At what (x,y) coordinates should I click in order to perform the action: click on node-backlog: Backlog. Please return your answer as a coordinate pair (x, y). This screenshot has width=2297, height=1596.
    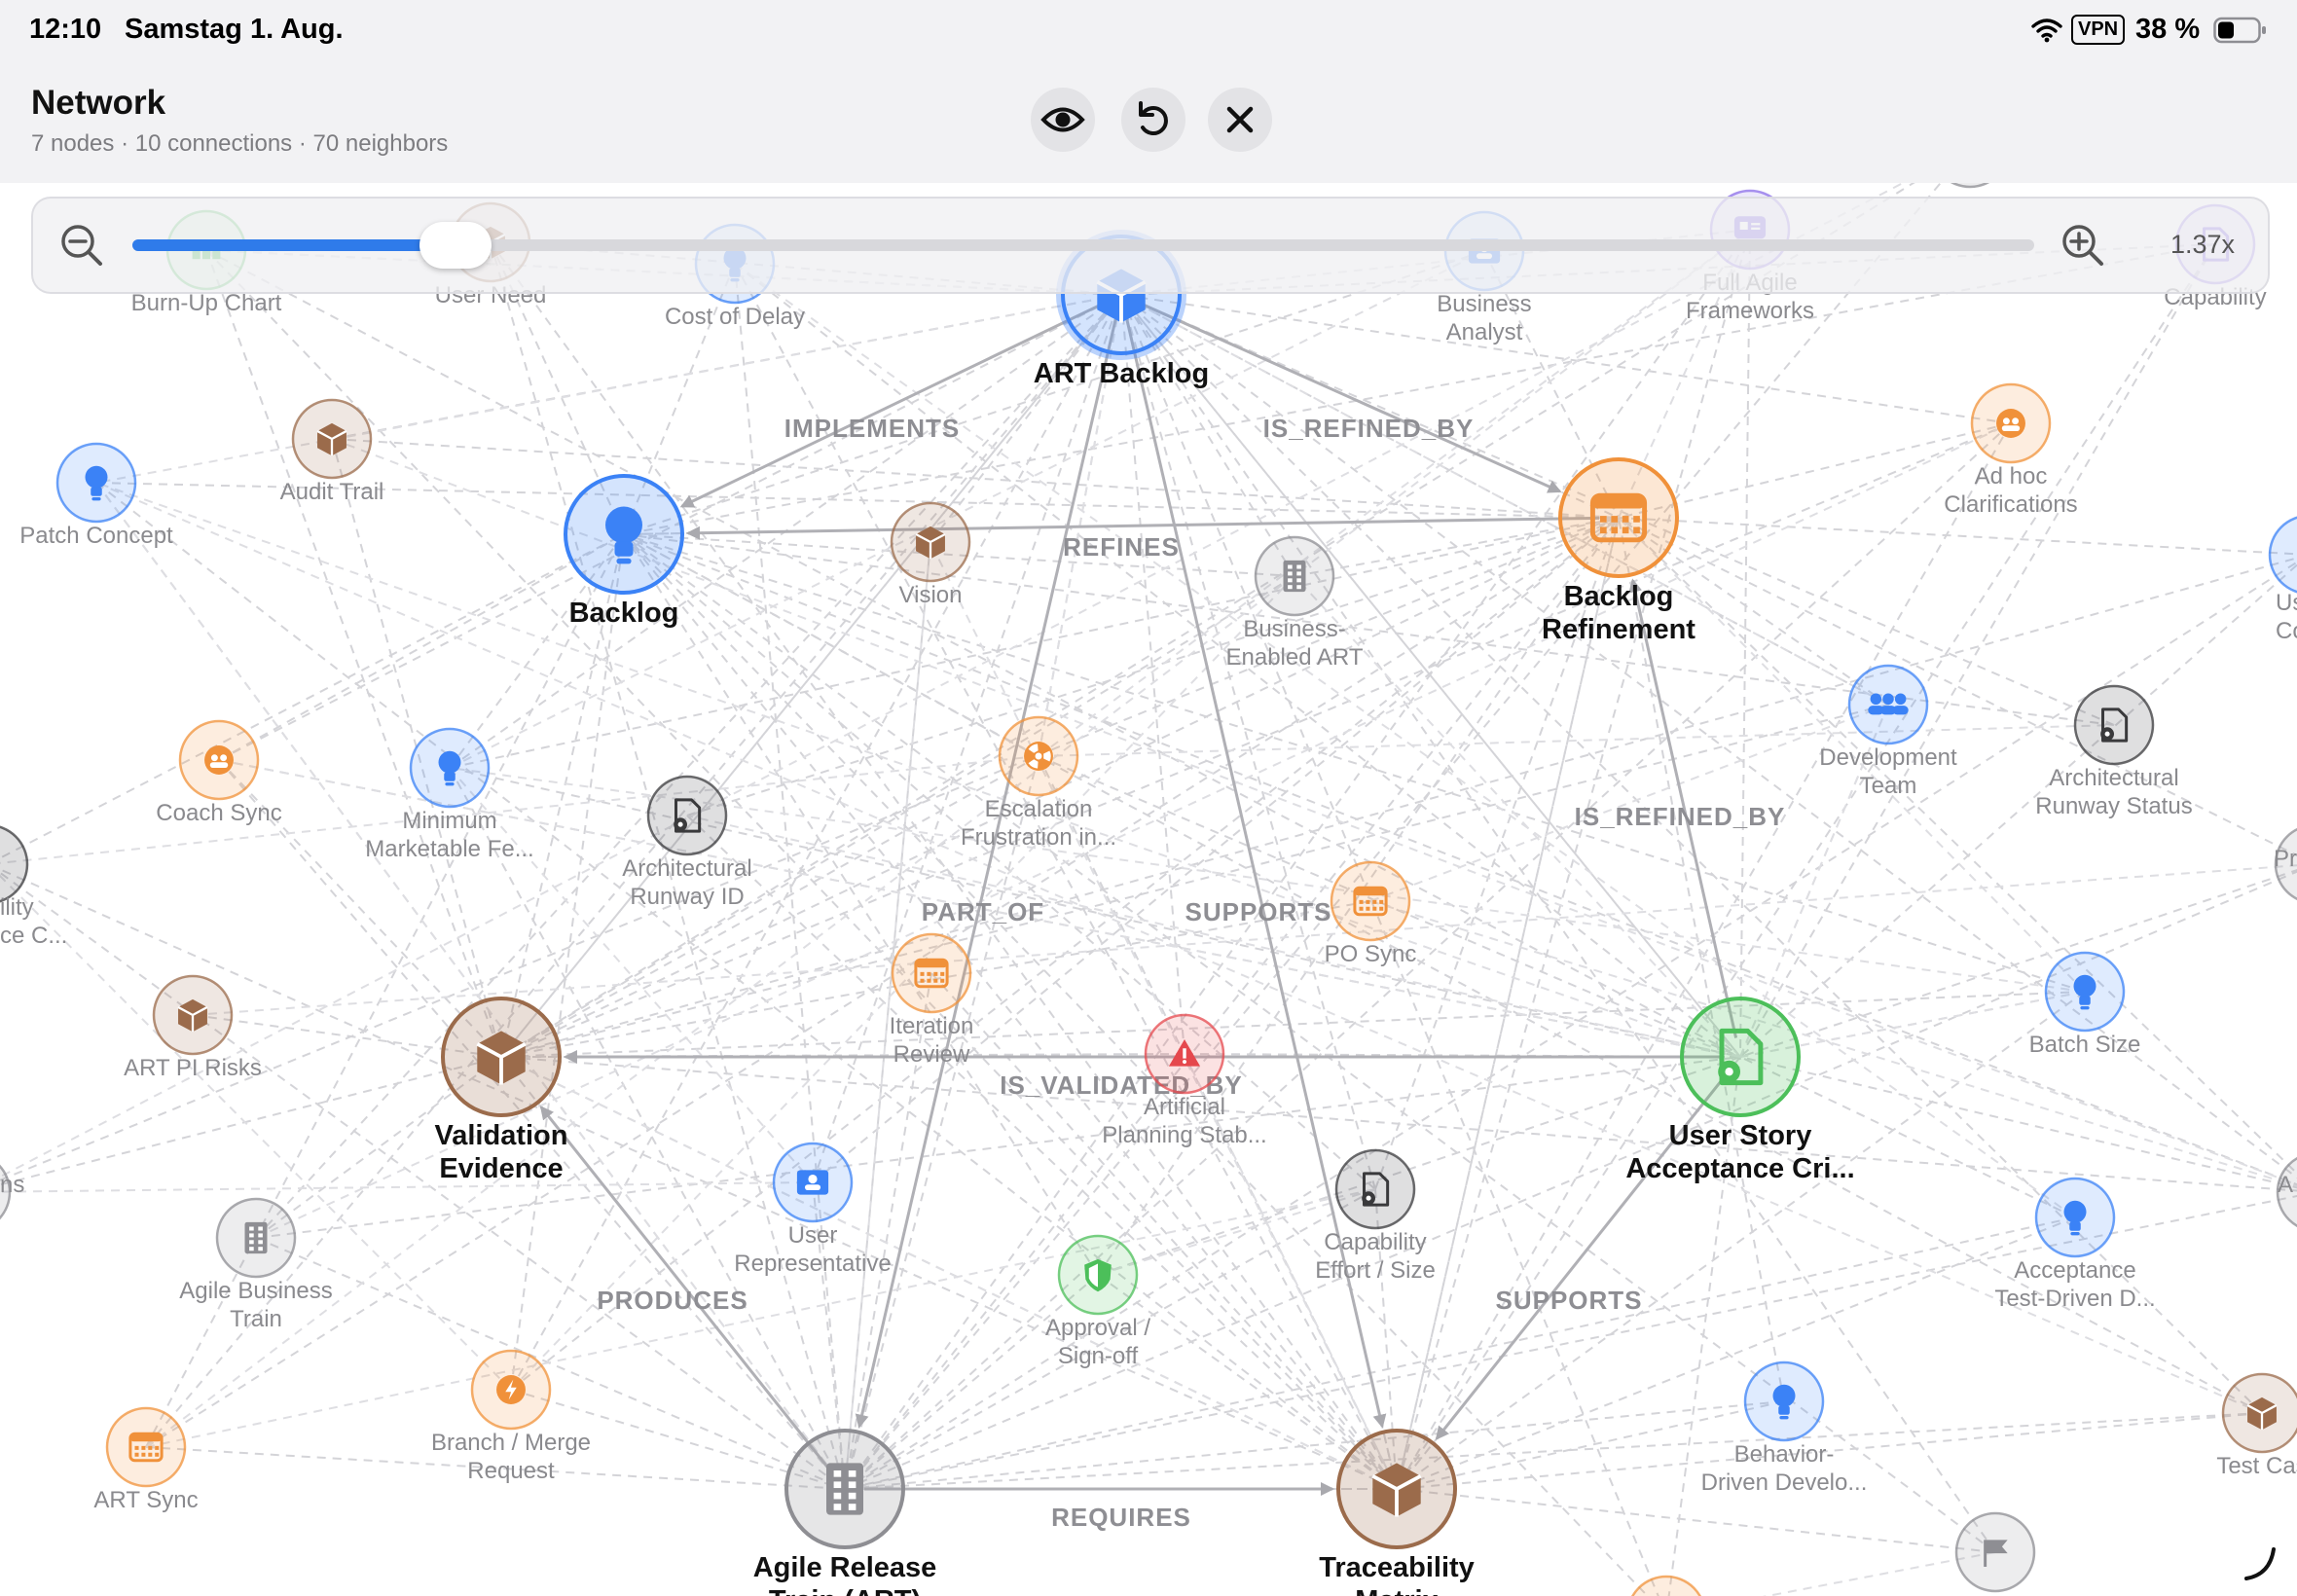
    Looking at the image, I should click on (624, 551).